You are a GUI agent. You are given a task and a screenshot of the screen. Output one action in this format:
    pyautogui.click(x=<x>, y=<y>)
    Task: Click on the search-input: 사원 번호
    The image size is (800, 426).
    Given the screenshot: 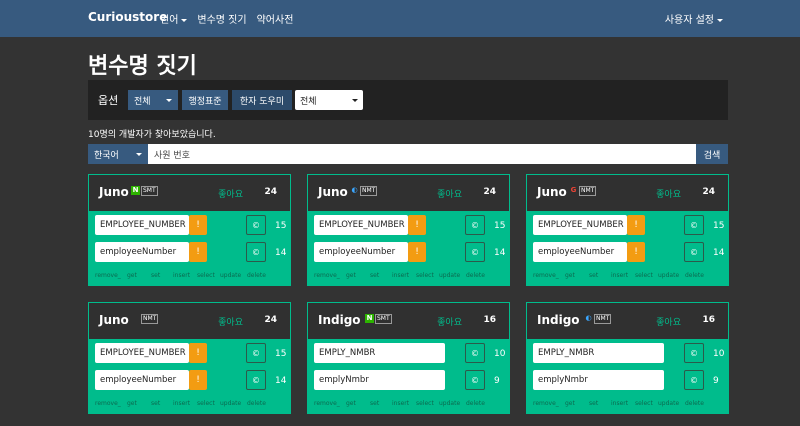 What is the action you would take?
    pyautogui.click(x=422, y=154)
    